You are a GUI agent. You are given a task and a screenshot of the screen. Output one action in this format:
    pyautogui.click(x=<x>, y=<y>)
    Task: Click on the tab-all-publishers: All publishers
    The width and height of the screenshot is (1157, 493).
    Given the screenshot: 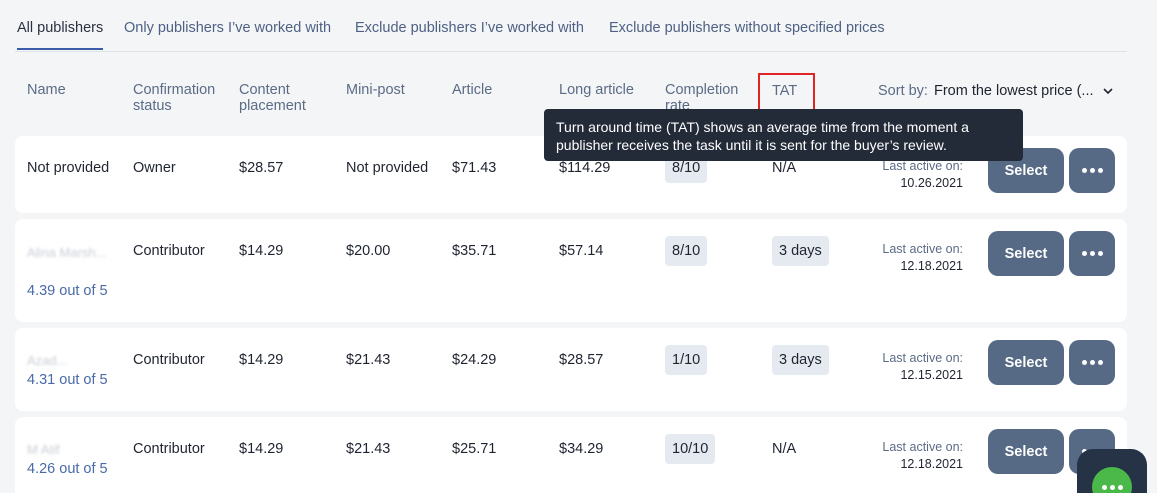 What is the action you would take?
    pyautogui.click(x=60, y=35)
    